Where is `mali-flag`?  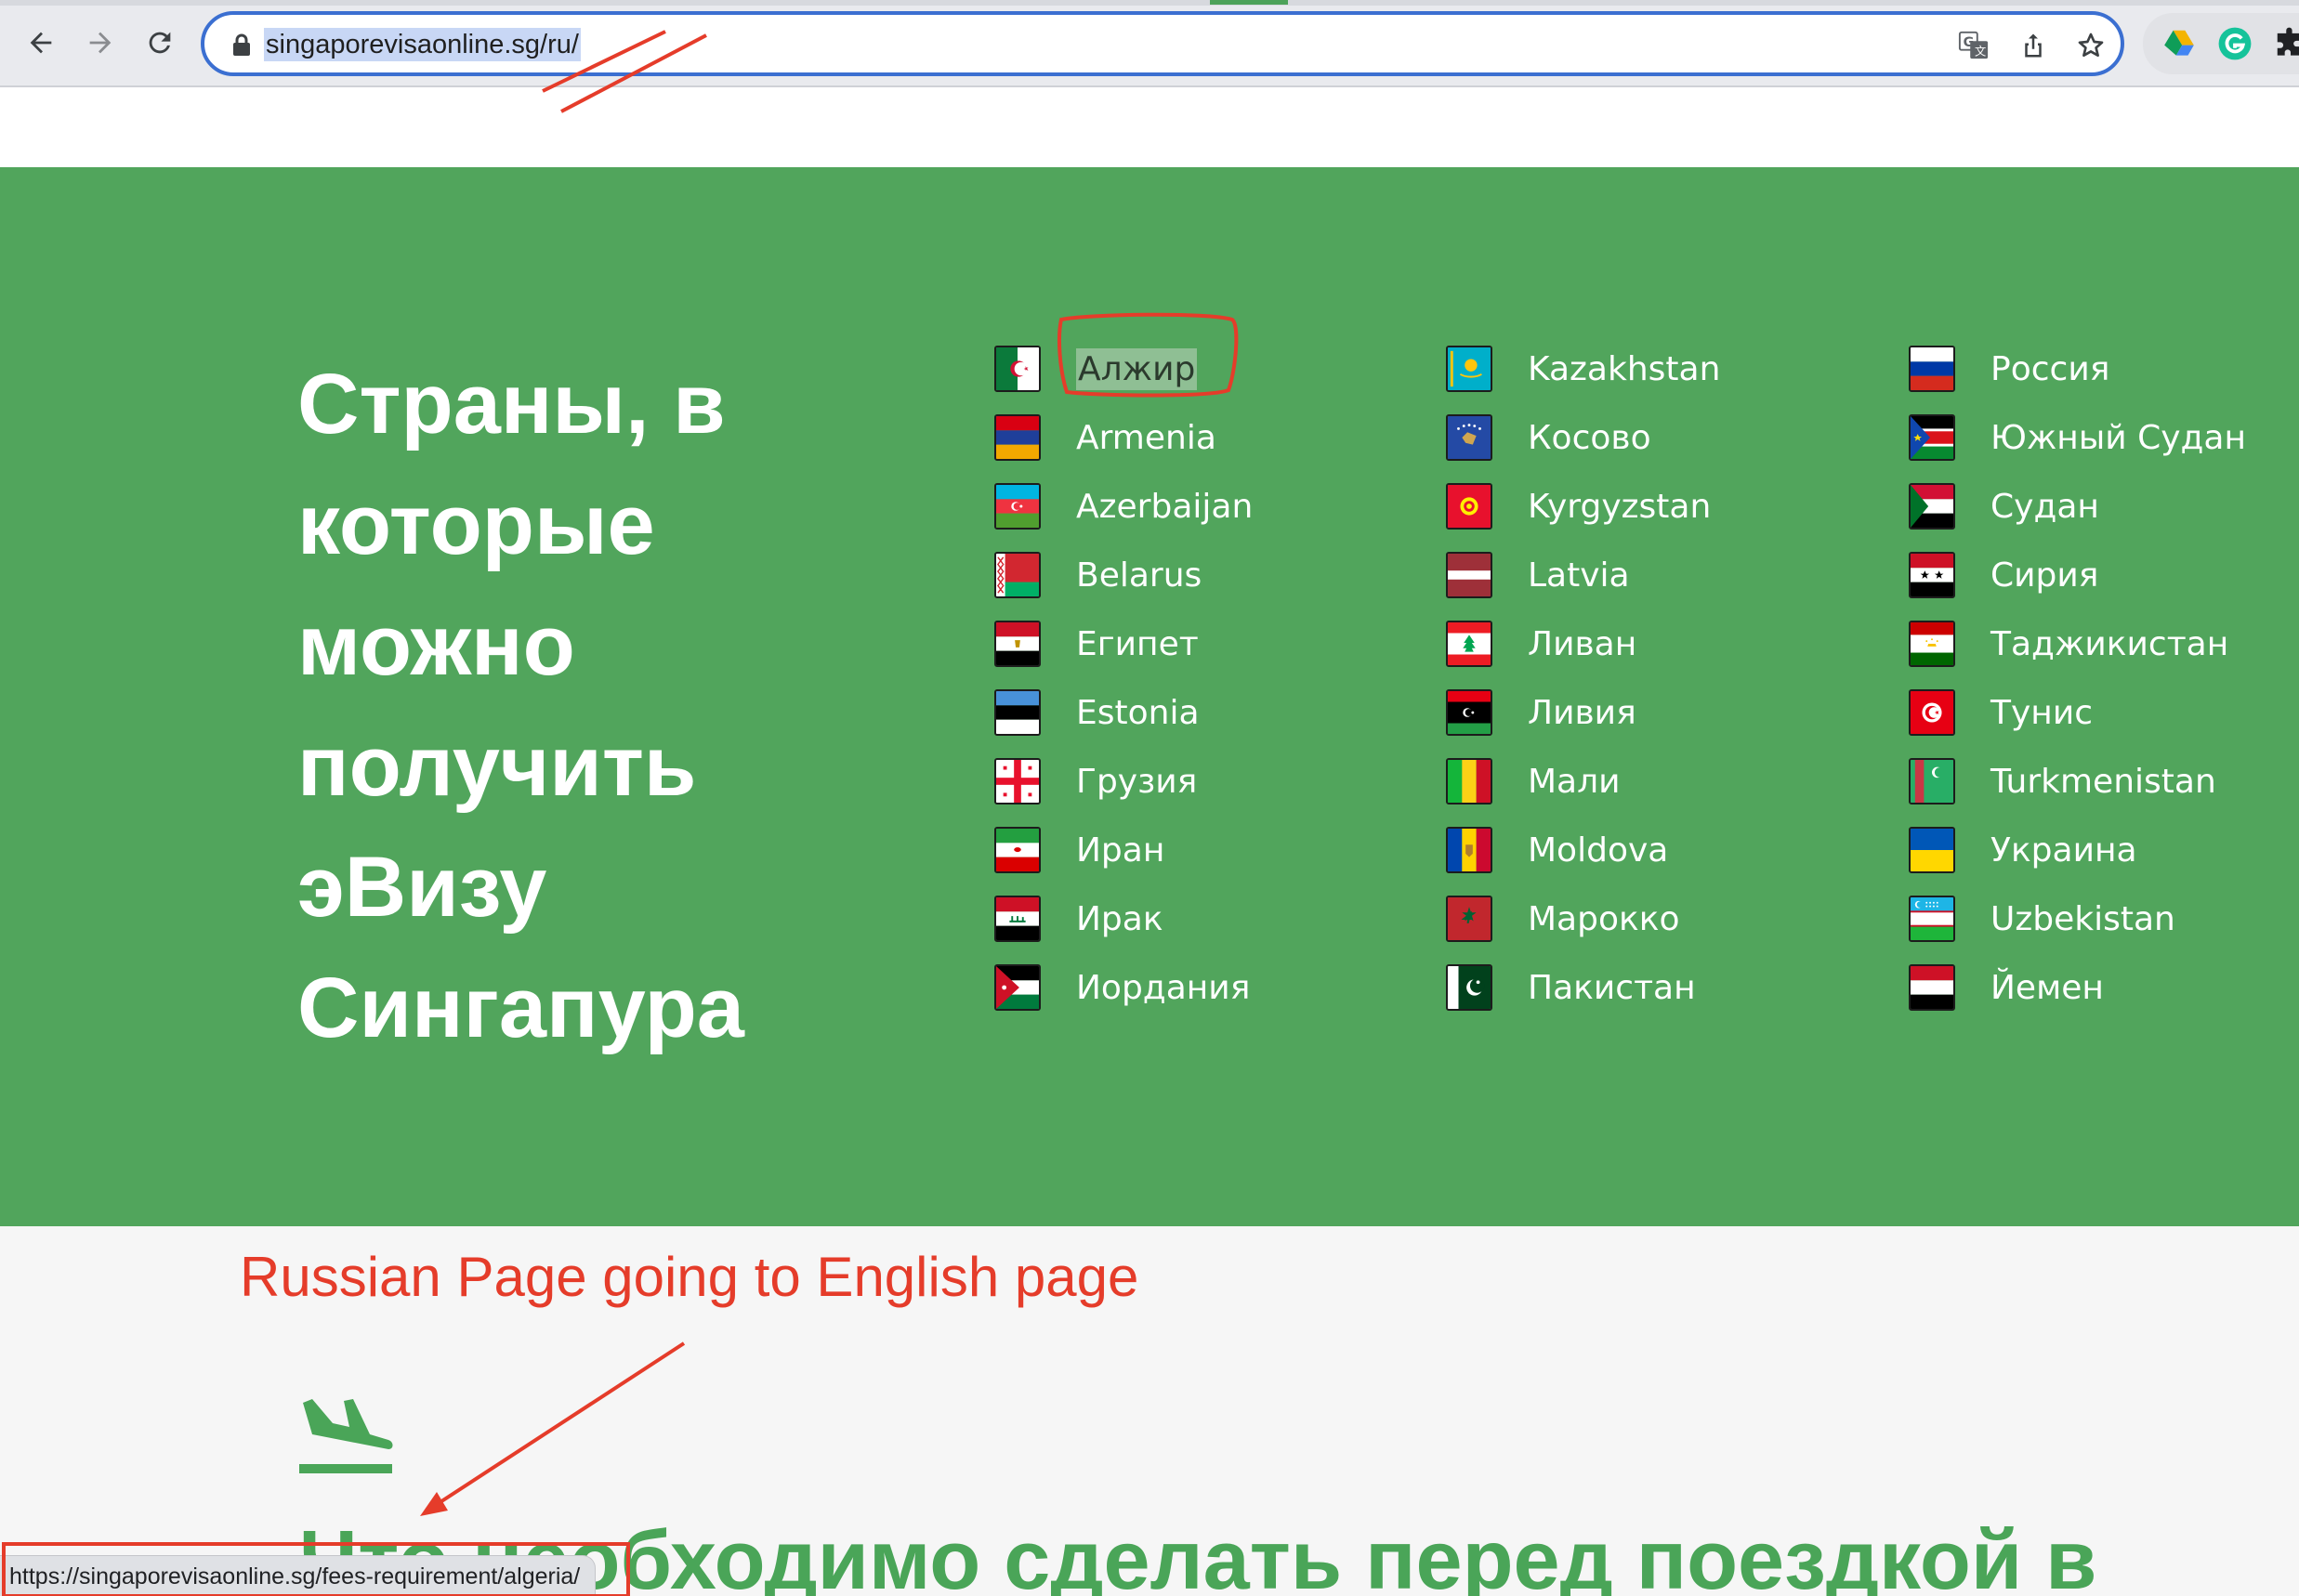 mali-flag is located at coordinates (1469, 781).